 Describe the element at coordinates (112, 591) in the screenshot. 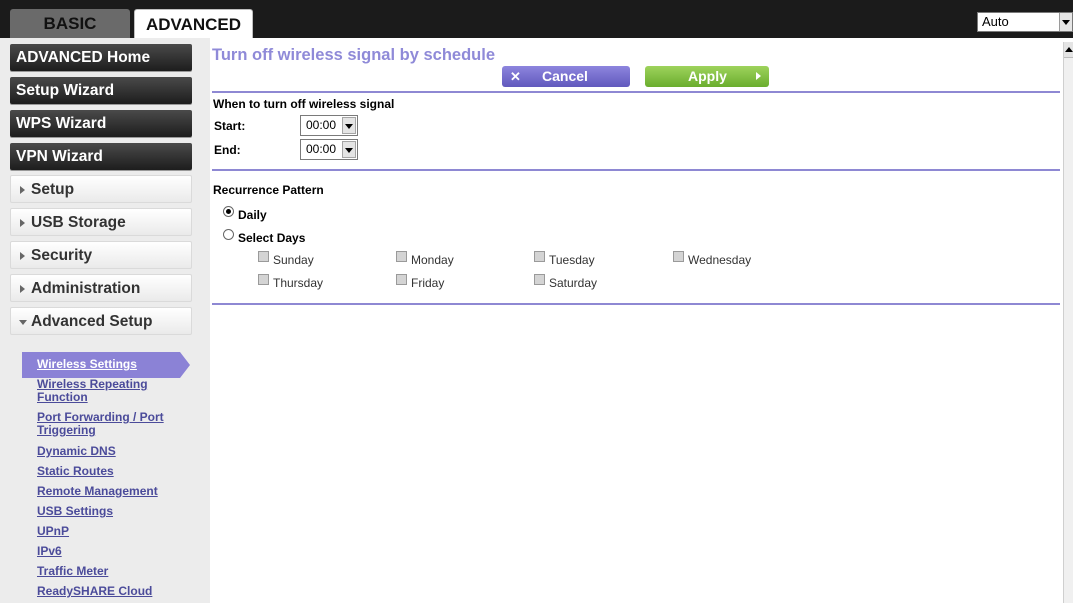

I see `sublink-readyshare-cloud: ReadySHARE Cloud` at that location.